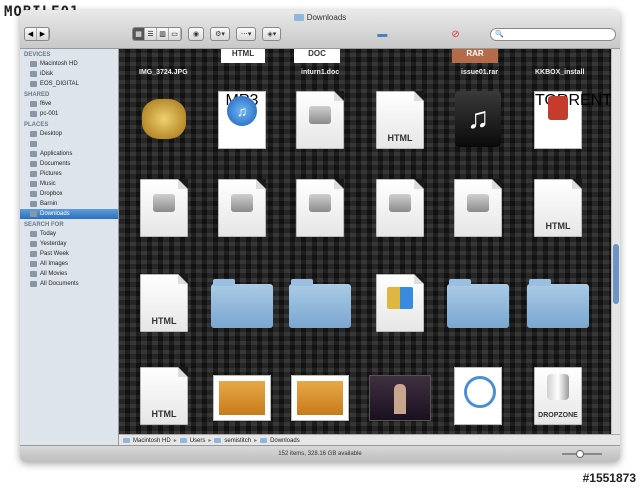  Describe the element at coordinates (198, 441) in the screenshot. I see `path-item: Users` at that location.